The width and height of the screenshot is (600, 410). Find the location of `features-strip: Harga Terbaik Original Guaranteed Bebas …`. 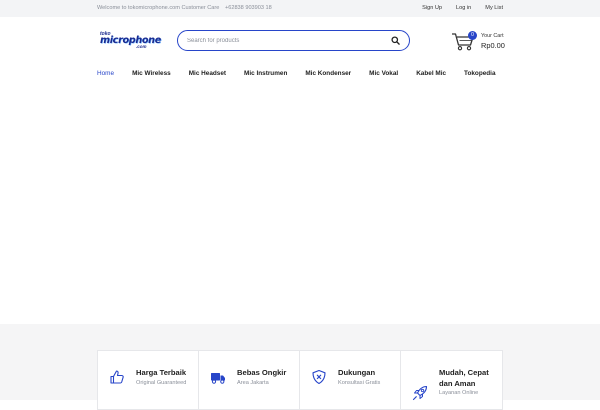

features-strip: Harga Terbaik Original Guaranteed Bebas … is located at coordinates (300, 380).